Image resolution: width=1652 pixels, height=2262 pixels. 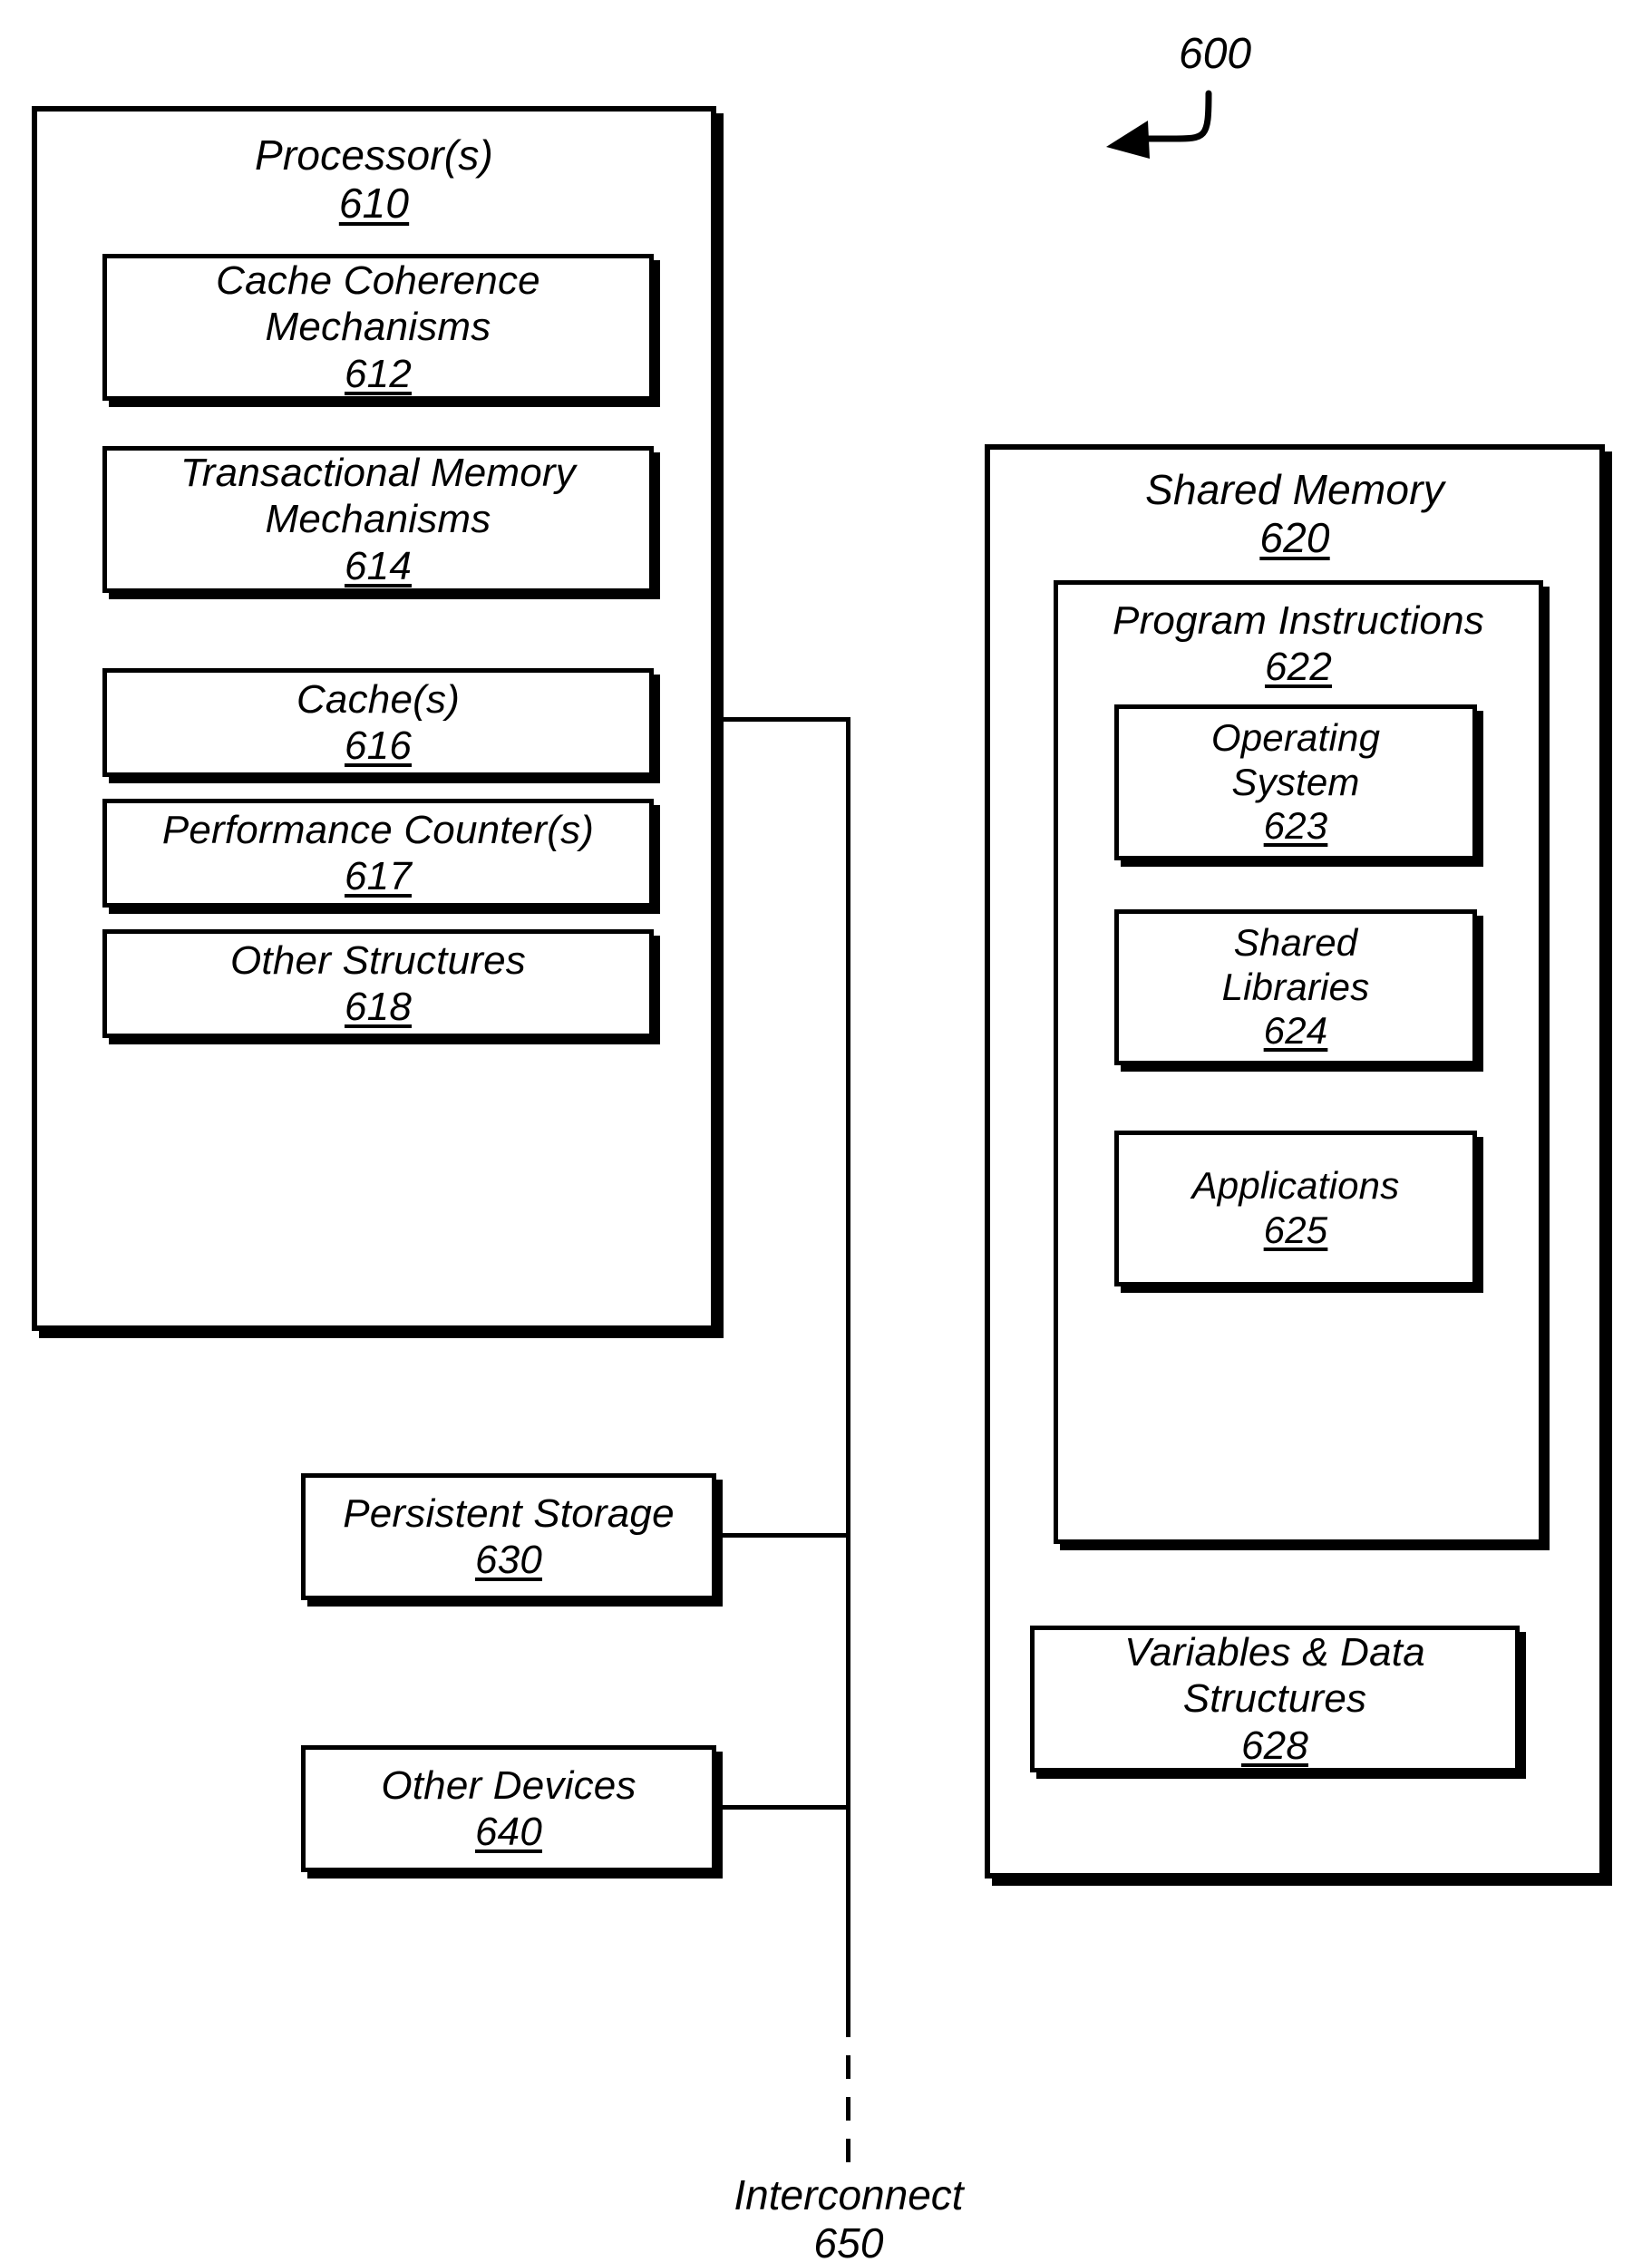 What do you see at coordinates (378, 960) in the screenshot?
I see `other-structures-title: Other Structures` at bounding box center [378, 960].